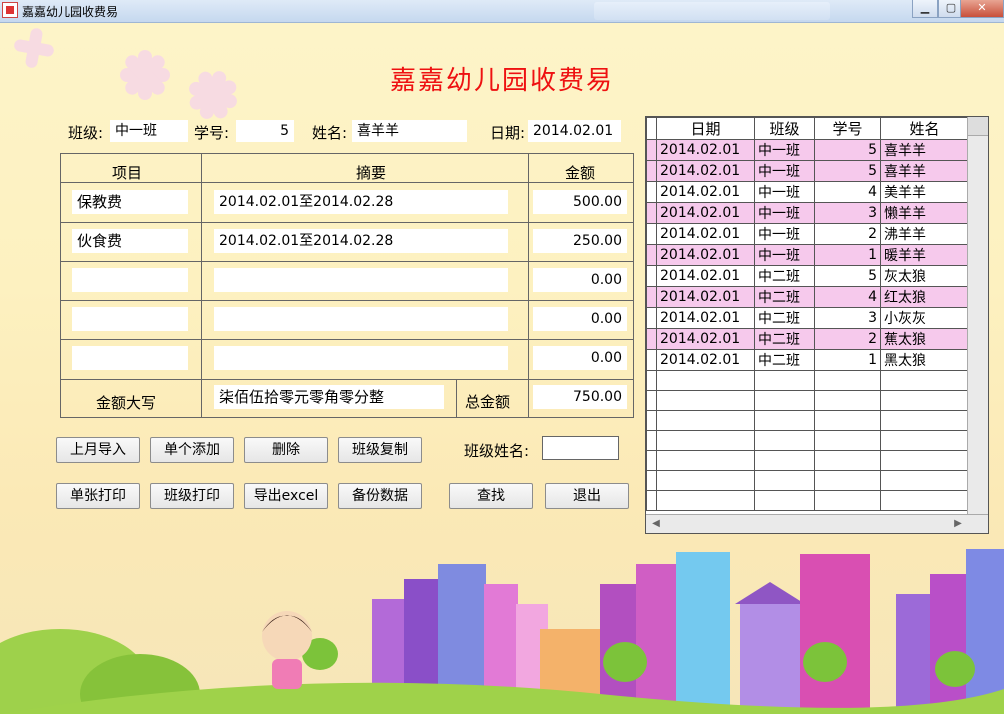 This screenshot has height=714, width=1004. What do you see at coordinates (847, 276) in the screenshot?
I see `cell-id: 5` at bounding box center [847, 276].